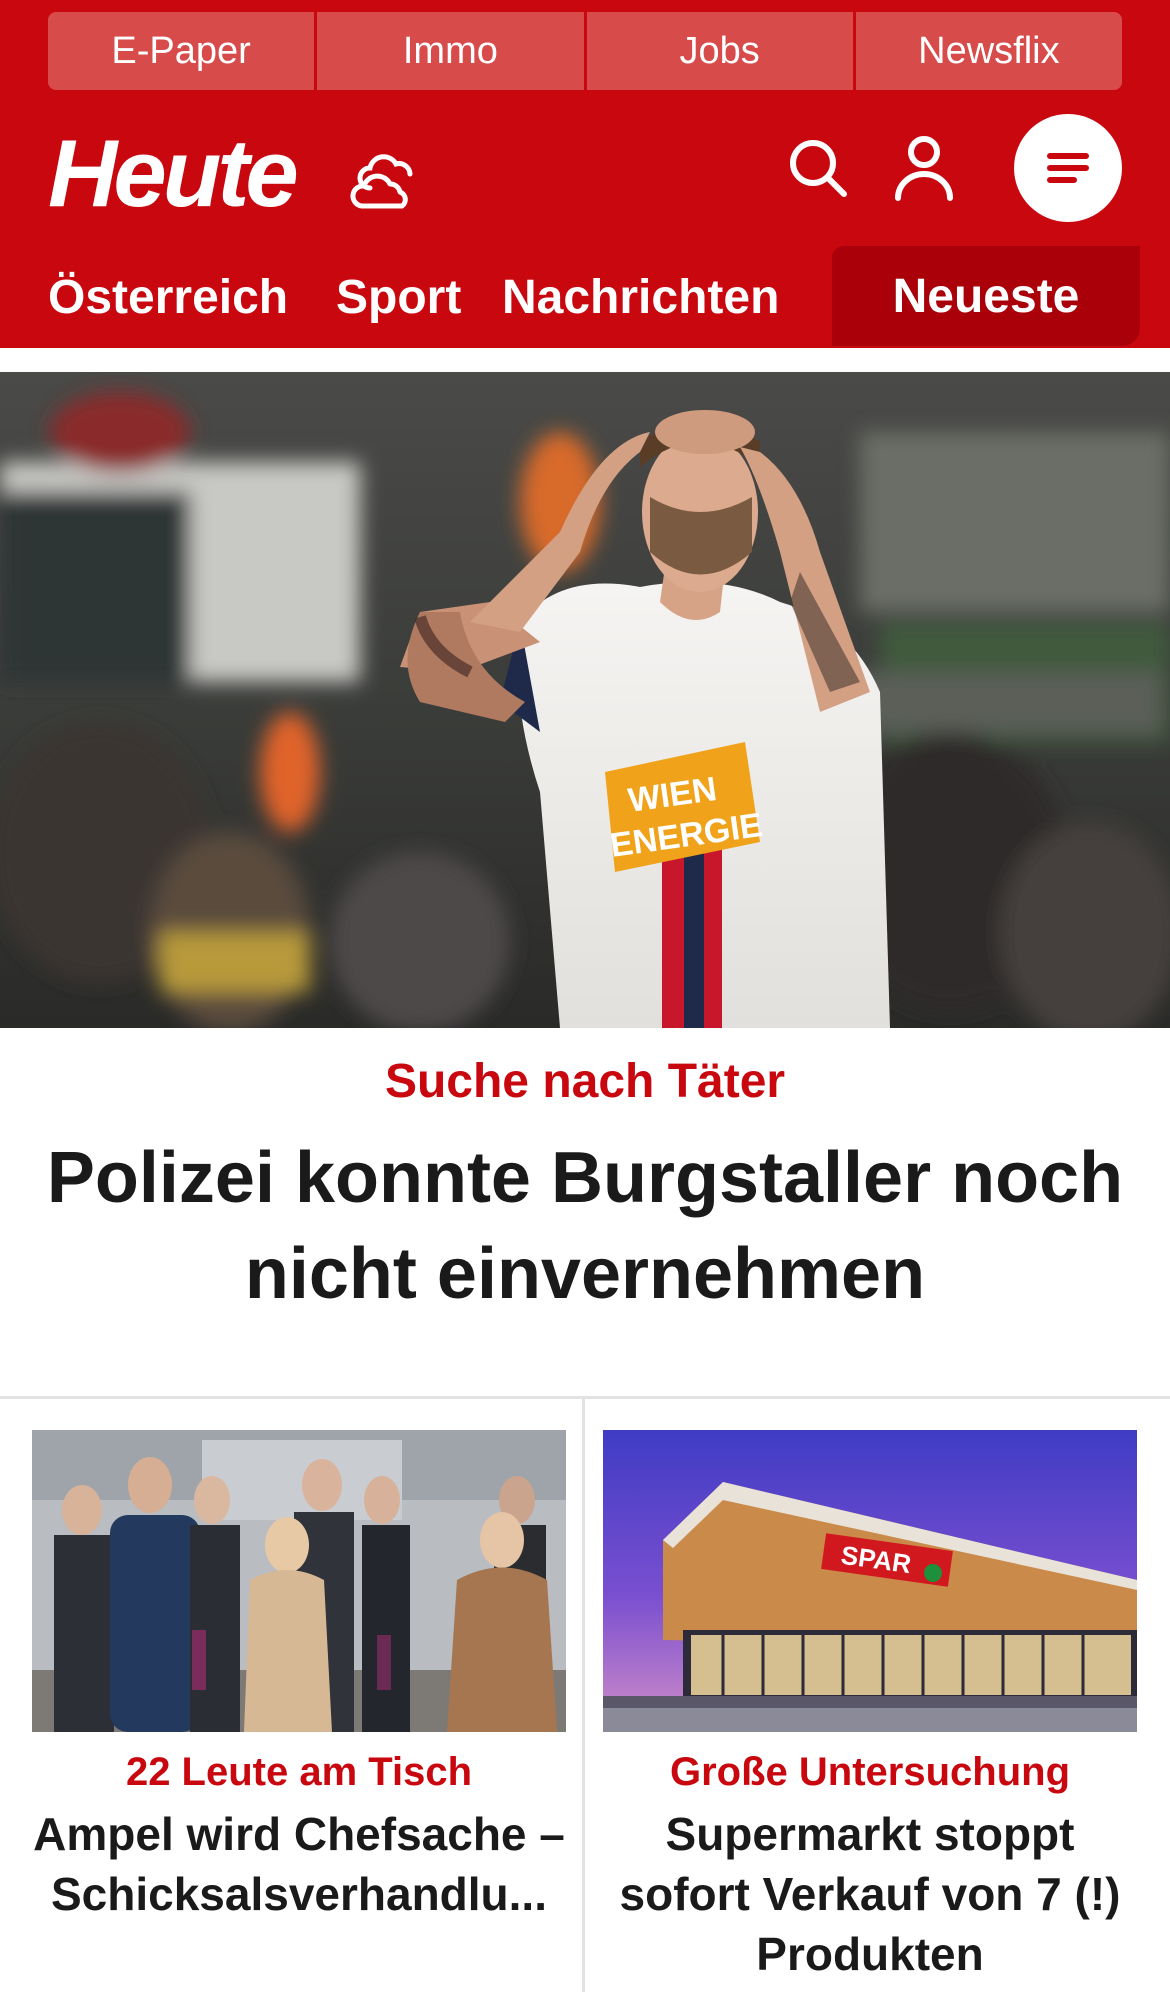 This screenshot has height=1992, width=1170. I want to click on user-icon, so click(924, 168).